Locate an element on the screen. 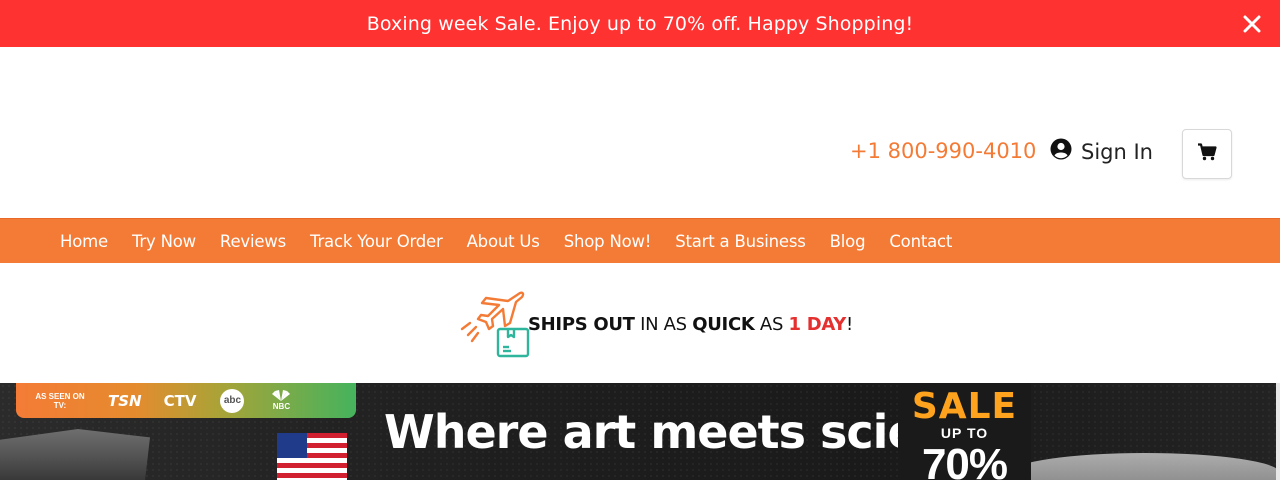  one-day-text: 1 DAY is located at coordinates (817, 324).